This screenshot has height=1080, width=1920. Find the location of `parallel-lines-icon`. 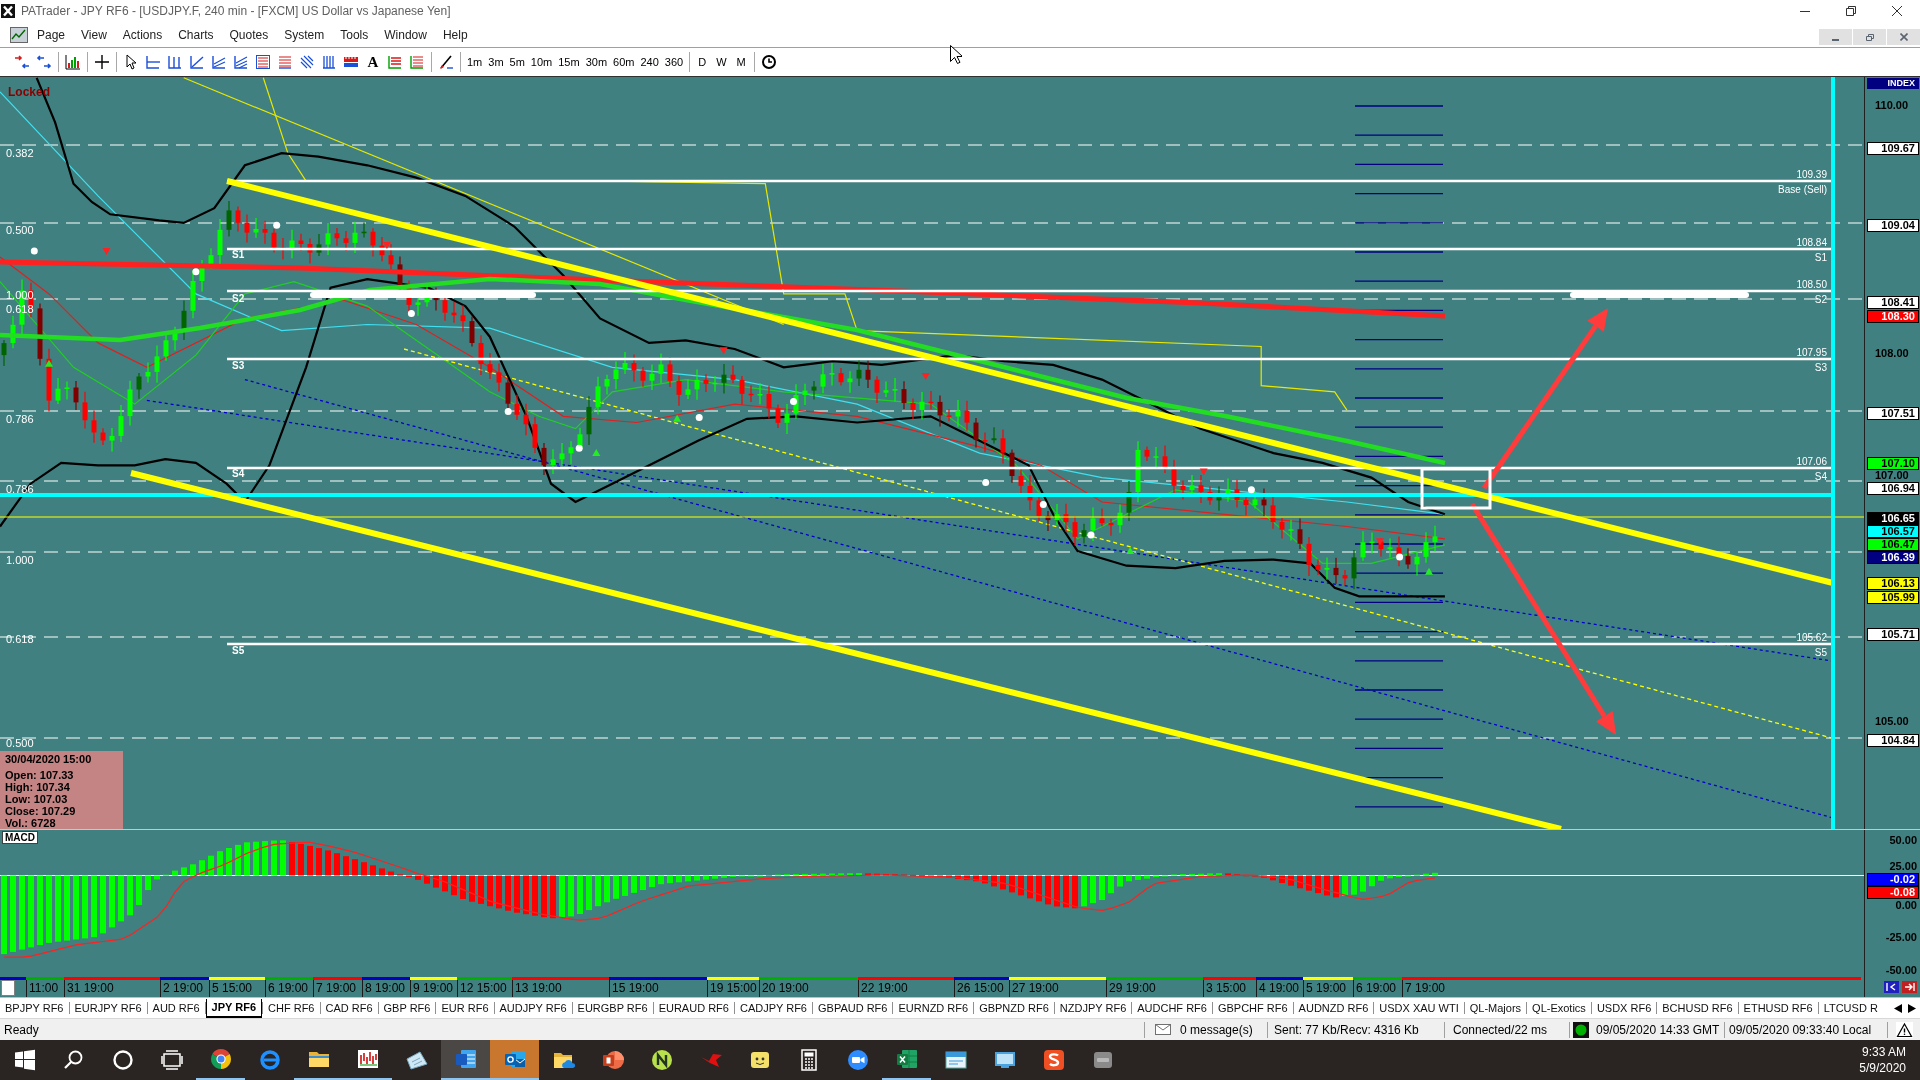

parallel-lines-icon is located at coordinates (219, 62).